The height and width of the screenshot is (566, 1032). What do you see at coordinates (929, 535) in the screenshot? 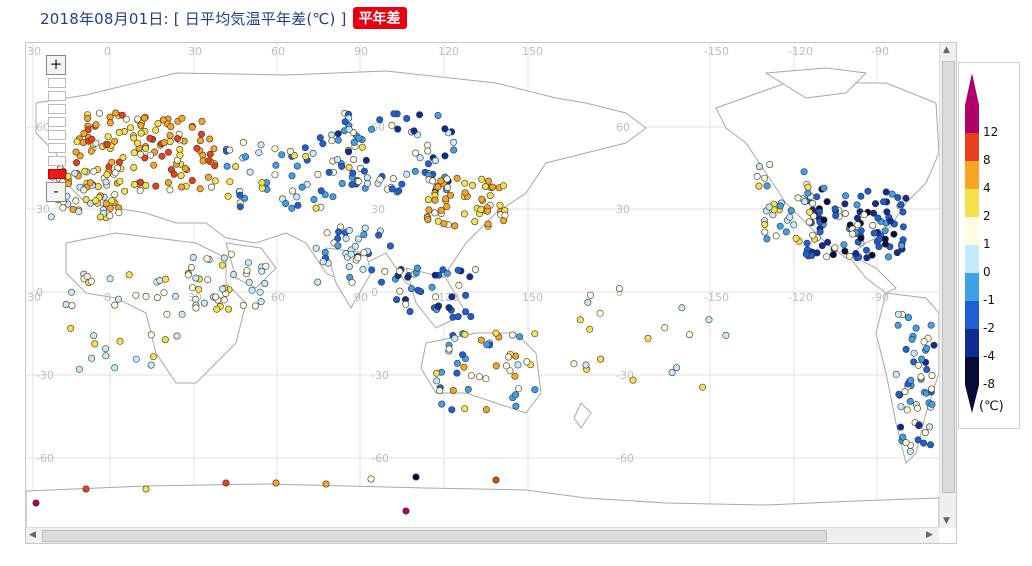
I see `scroll-right-icon: ▶` at bounding box center [929, 535].